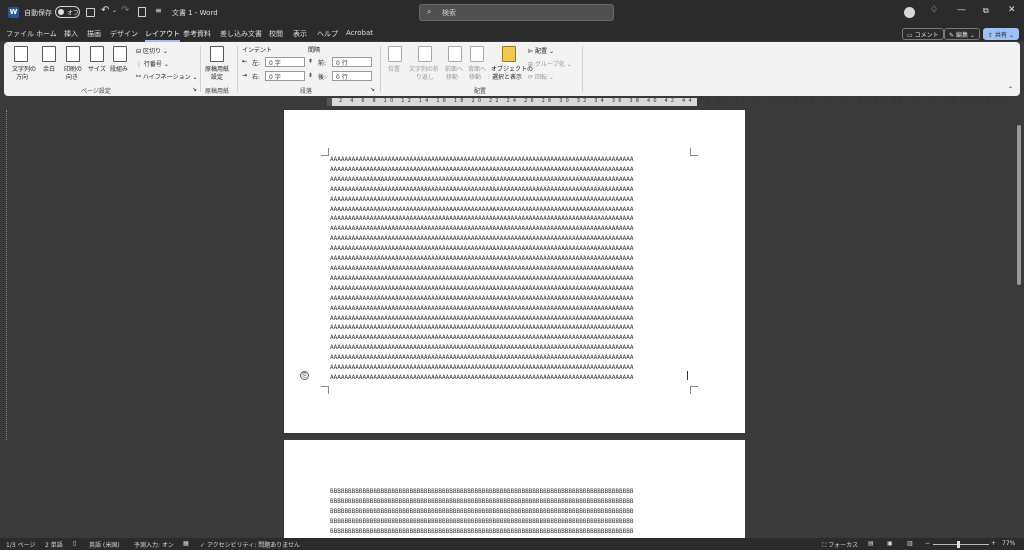 This screenshot has width=1024, height=550. I want to click on restore-icon: ⧉, so click(986, 11).